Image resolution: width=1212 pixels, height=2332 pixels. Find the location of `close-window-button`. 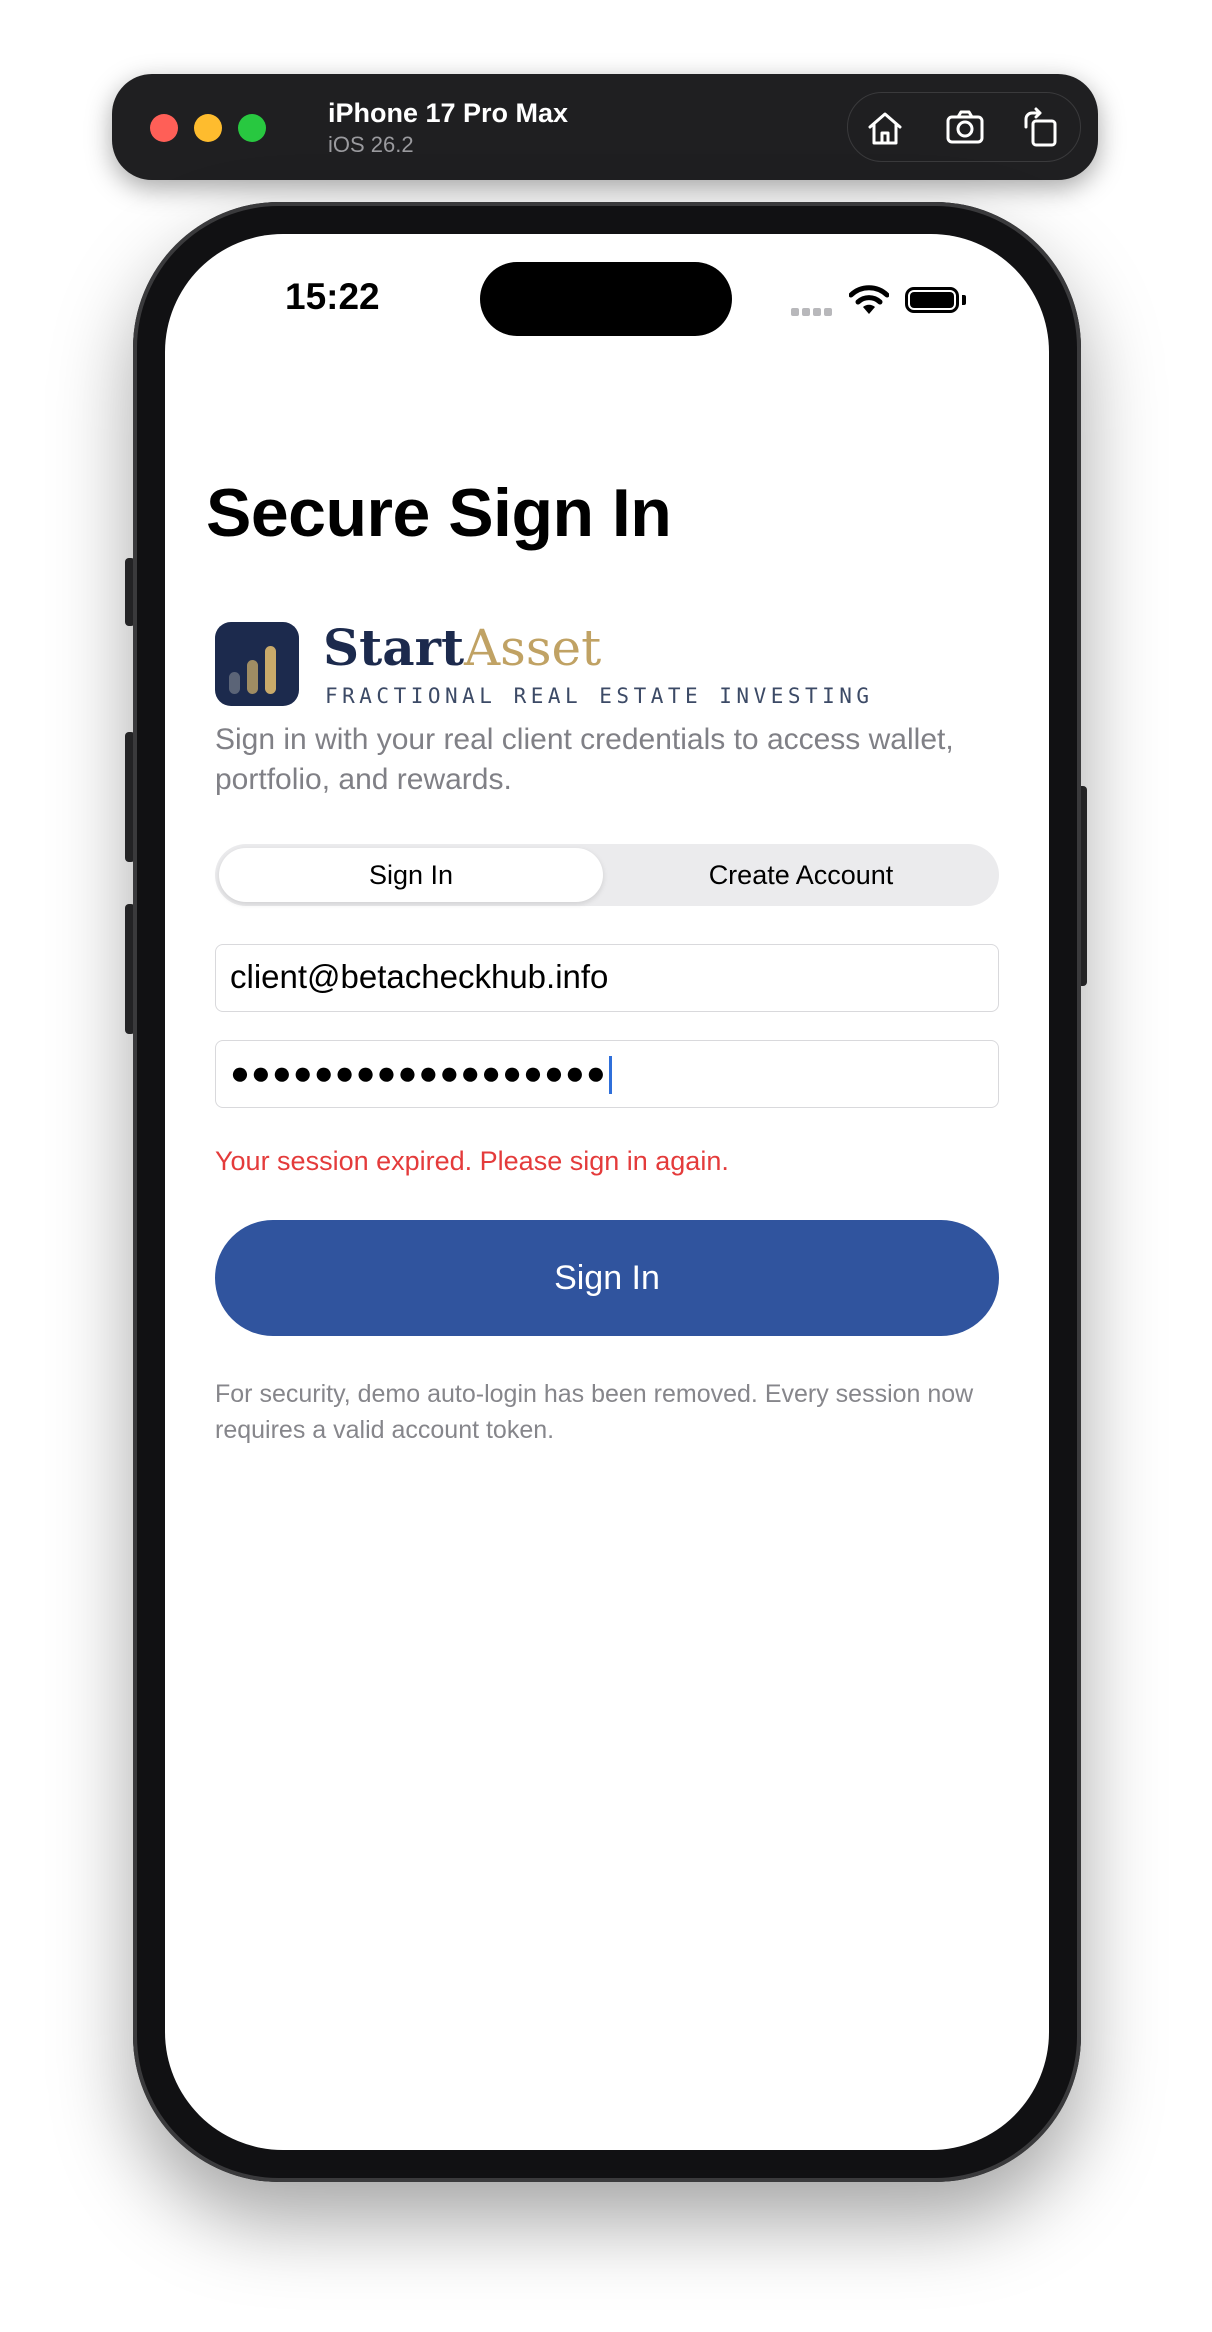

close-window-button is located at coordinates (164, 128).